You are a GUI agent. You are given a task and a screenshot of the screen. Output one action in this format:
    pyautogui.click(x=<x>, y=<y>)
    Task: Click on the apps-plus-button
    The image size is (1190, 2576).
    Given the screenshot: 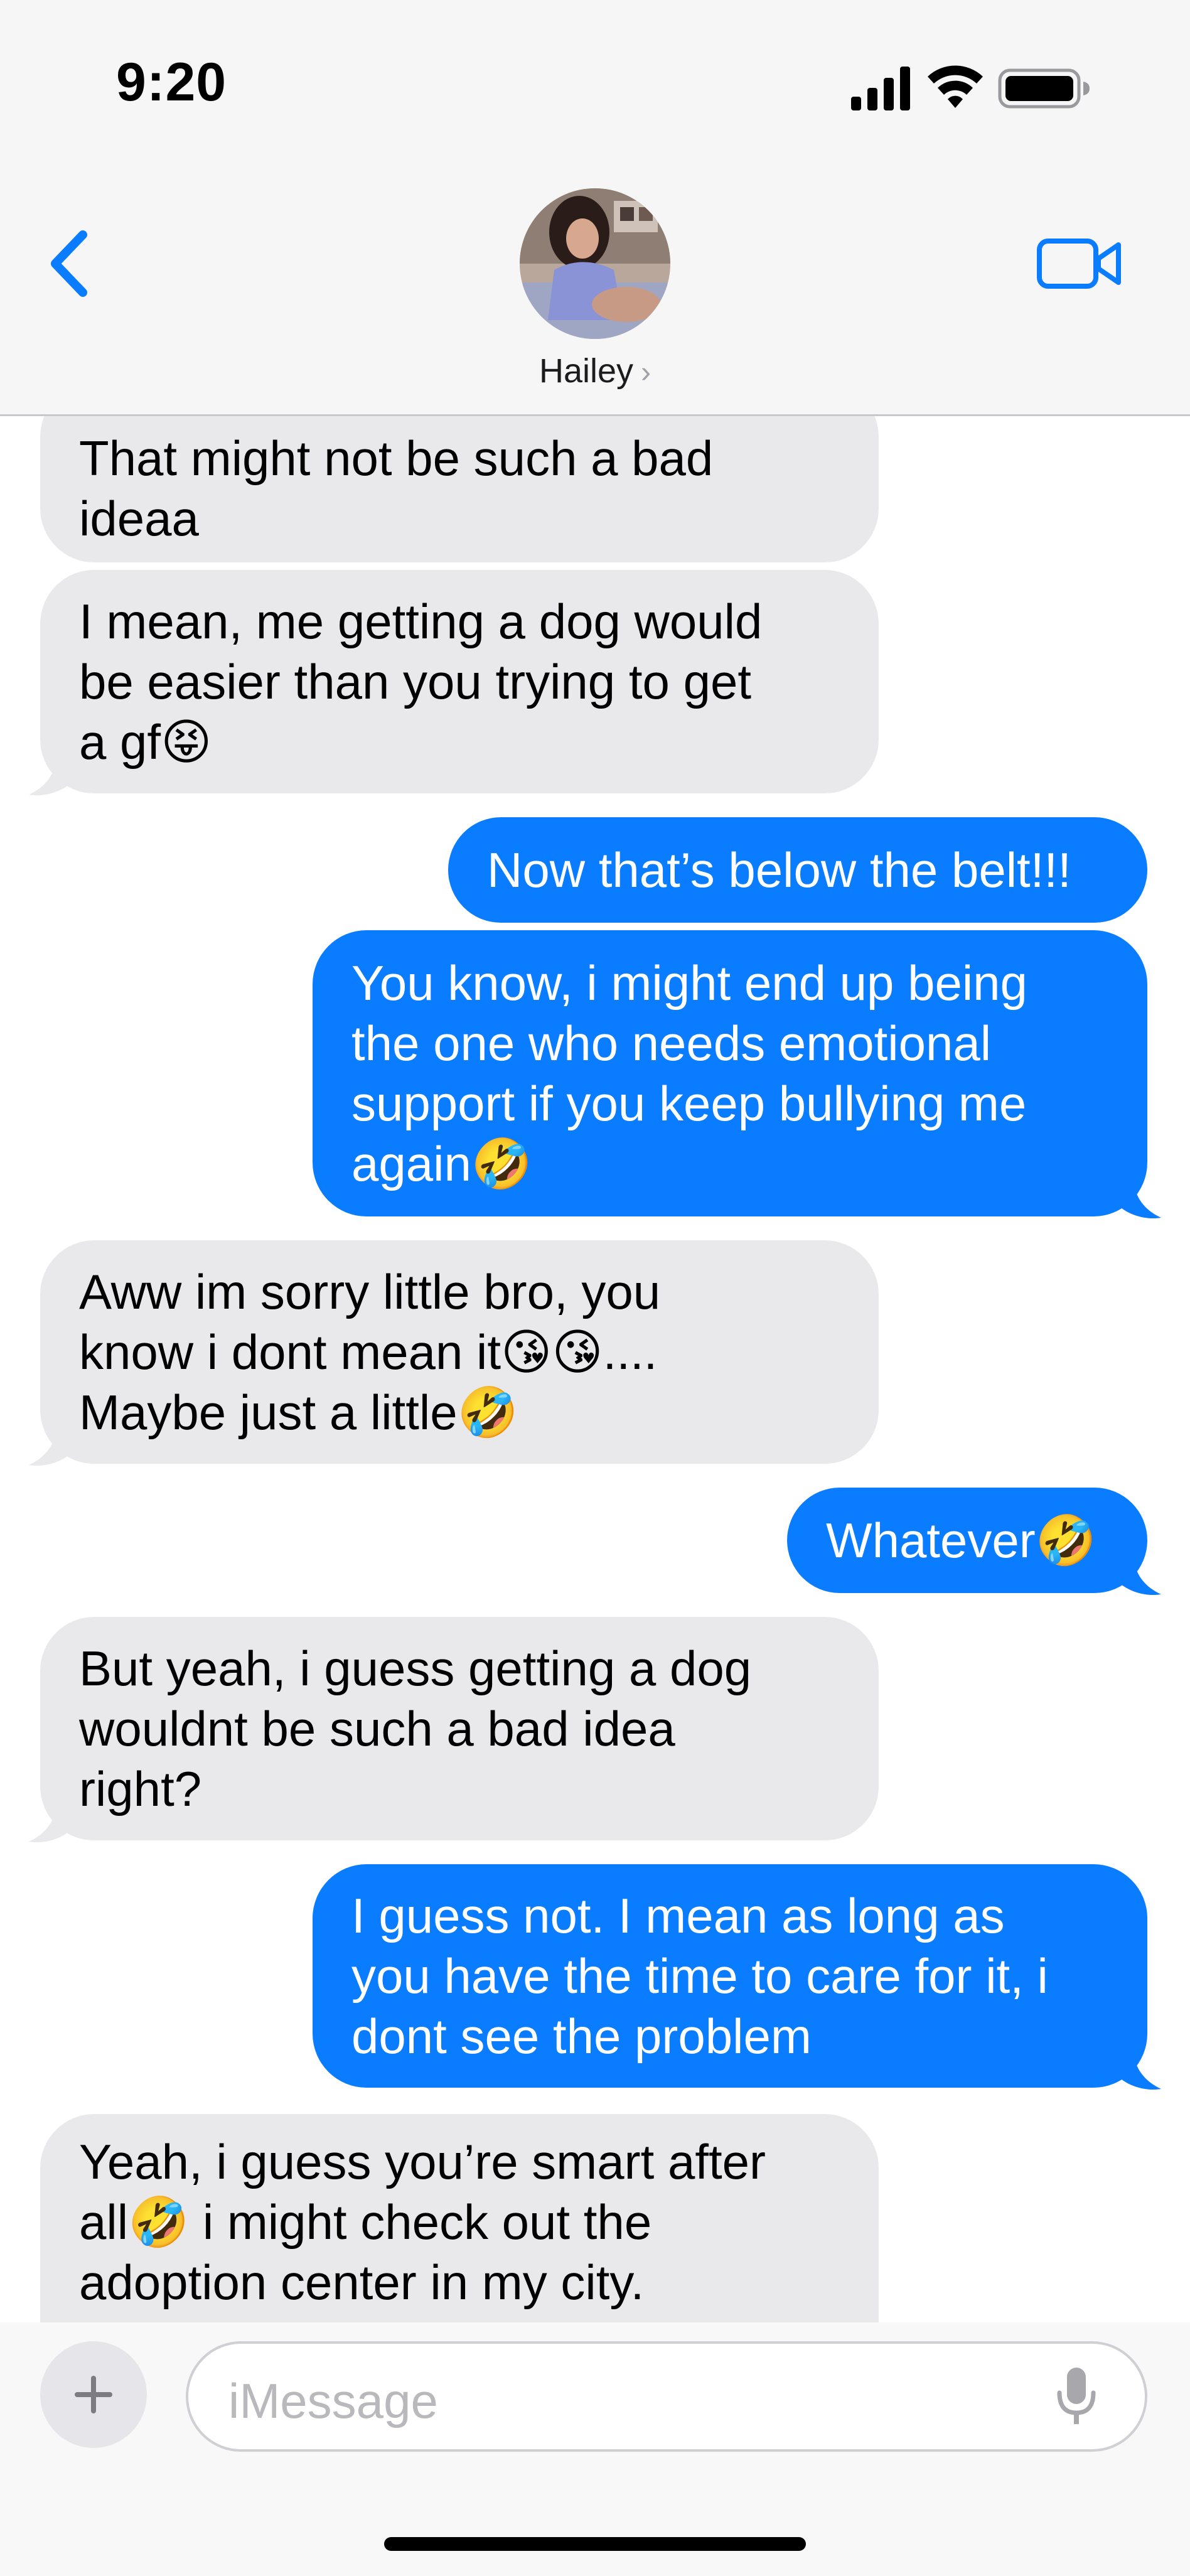 What is the action you would take?
    pyautogui.click(x=93, y=2394)
    